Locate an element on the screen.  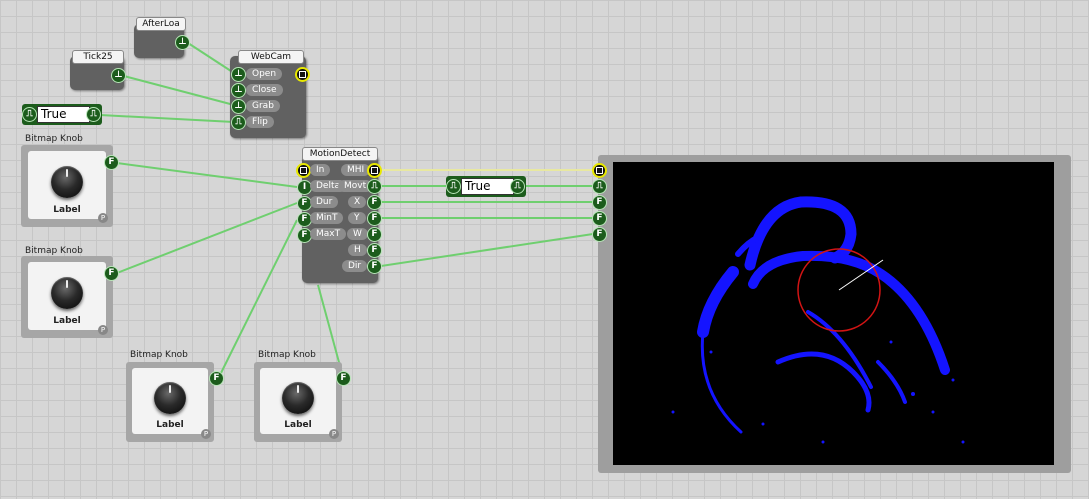
bitmap-knob-1-title: Bitmap Knob is located at coordinates (54, 139).